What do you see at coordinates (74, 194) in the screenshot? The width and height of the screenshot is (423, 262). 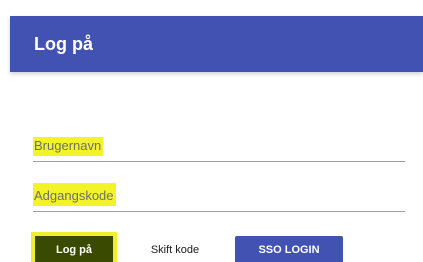 I see `password-label: Adgangskode` at bounding box center [74, 194].